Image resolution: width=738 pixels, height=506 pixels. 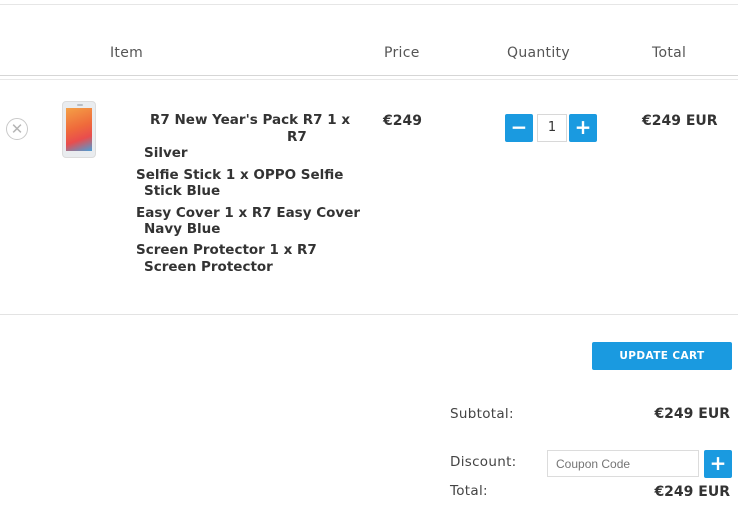 I want to click on update-cart-button: UPDATE CART, so click(x=662, y=356).